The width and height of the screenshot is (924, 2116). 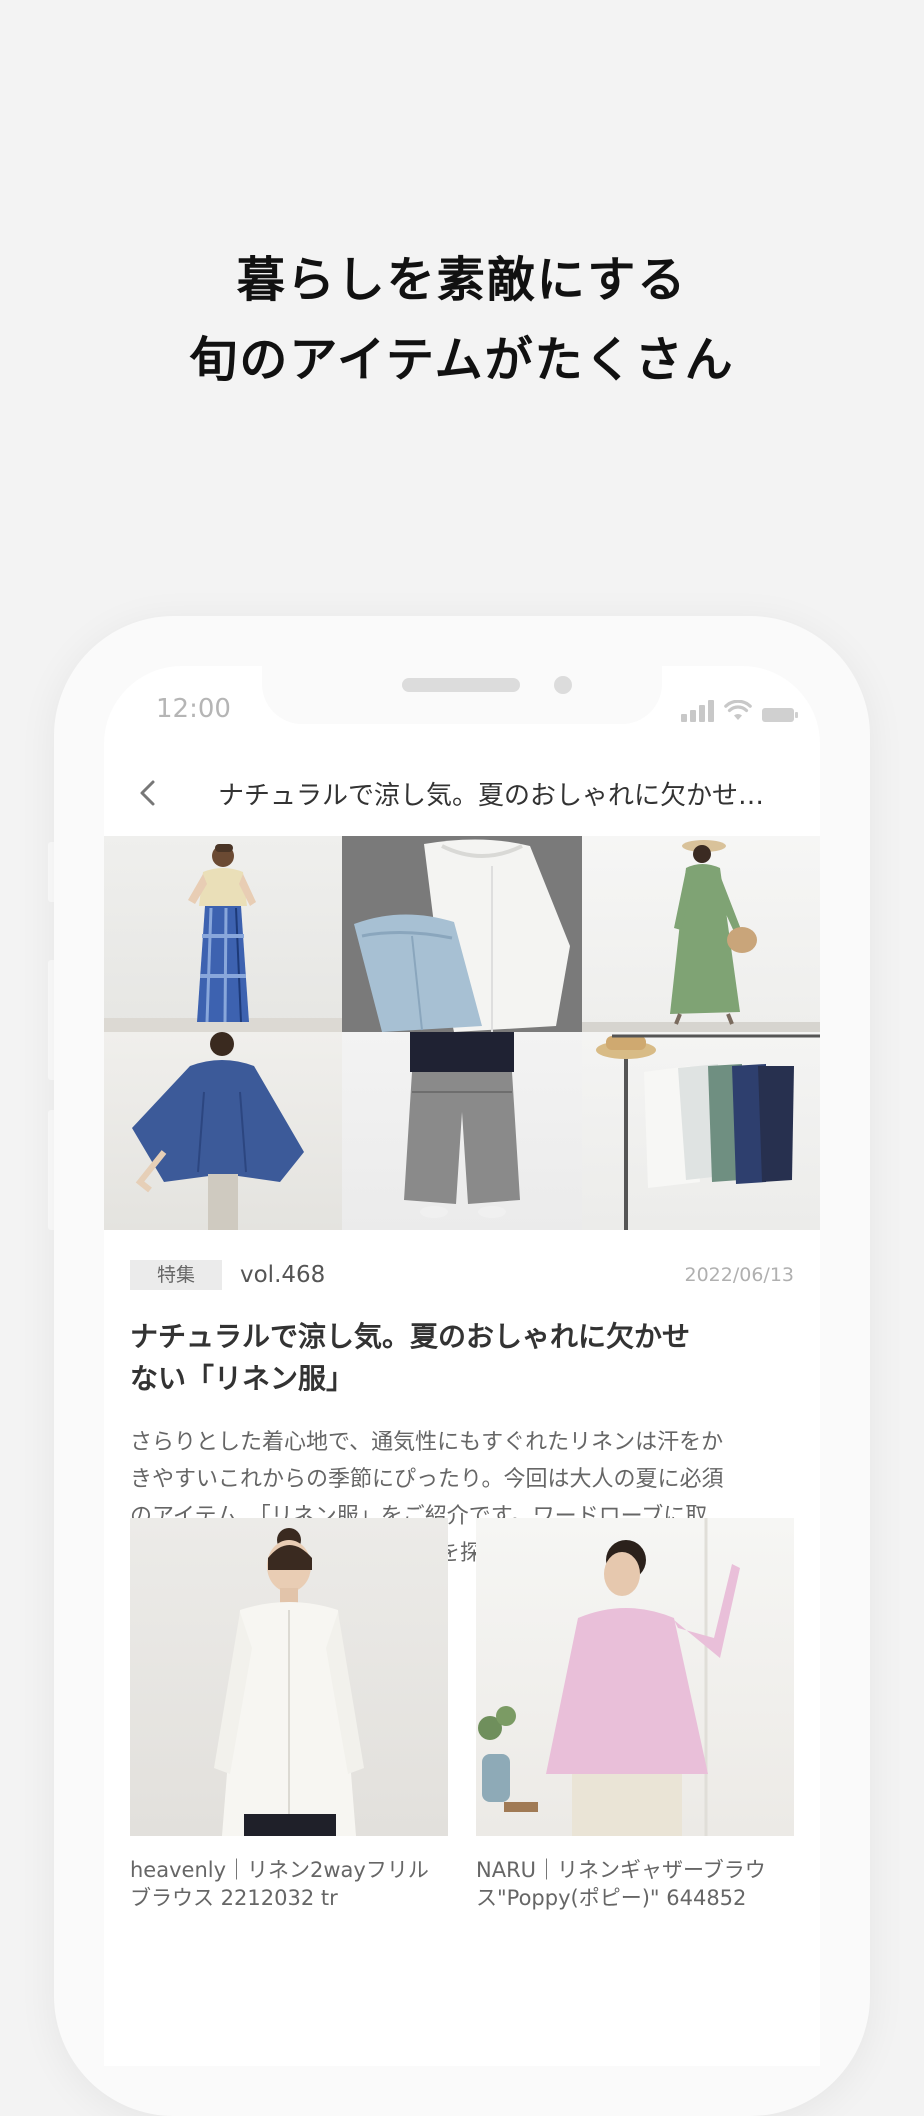 What do you see at coordinates (462, 360) in the screenshot?
I see `headline-line-2: 旬のアイテムがたくさん` at bounding box center [462, 360].